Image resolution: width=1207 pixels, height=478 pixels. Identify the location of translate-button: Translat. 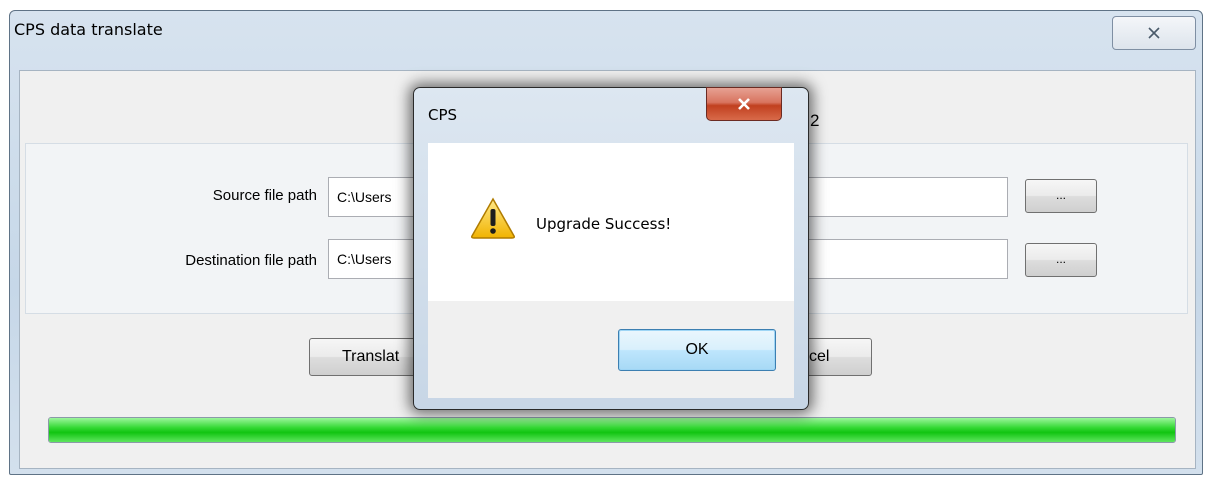
(369, 357).